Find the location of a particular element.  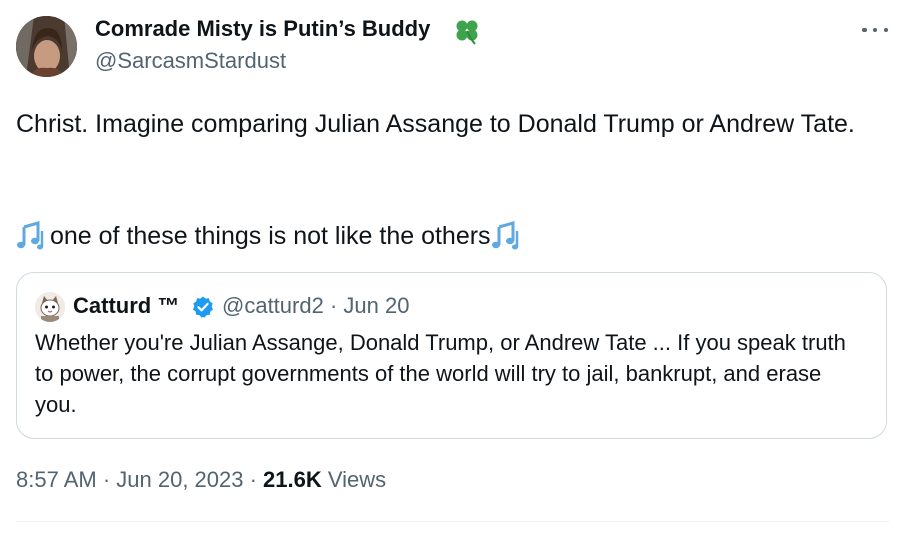

four-leaf-clover-icon is located at coordinates (467, 32).